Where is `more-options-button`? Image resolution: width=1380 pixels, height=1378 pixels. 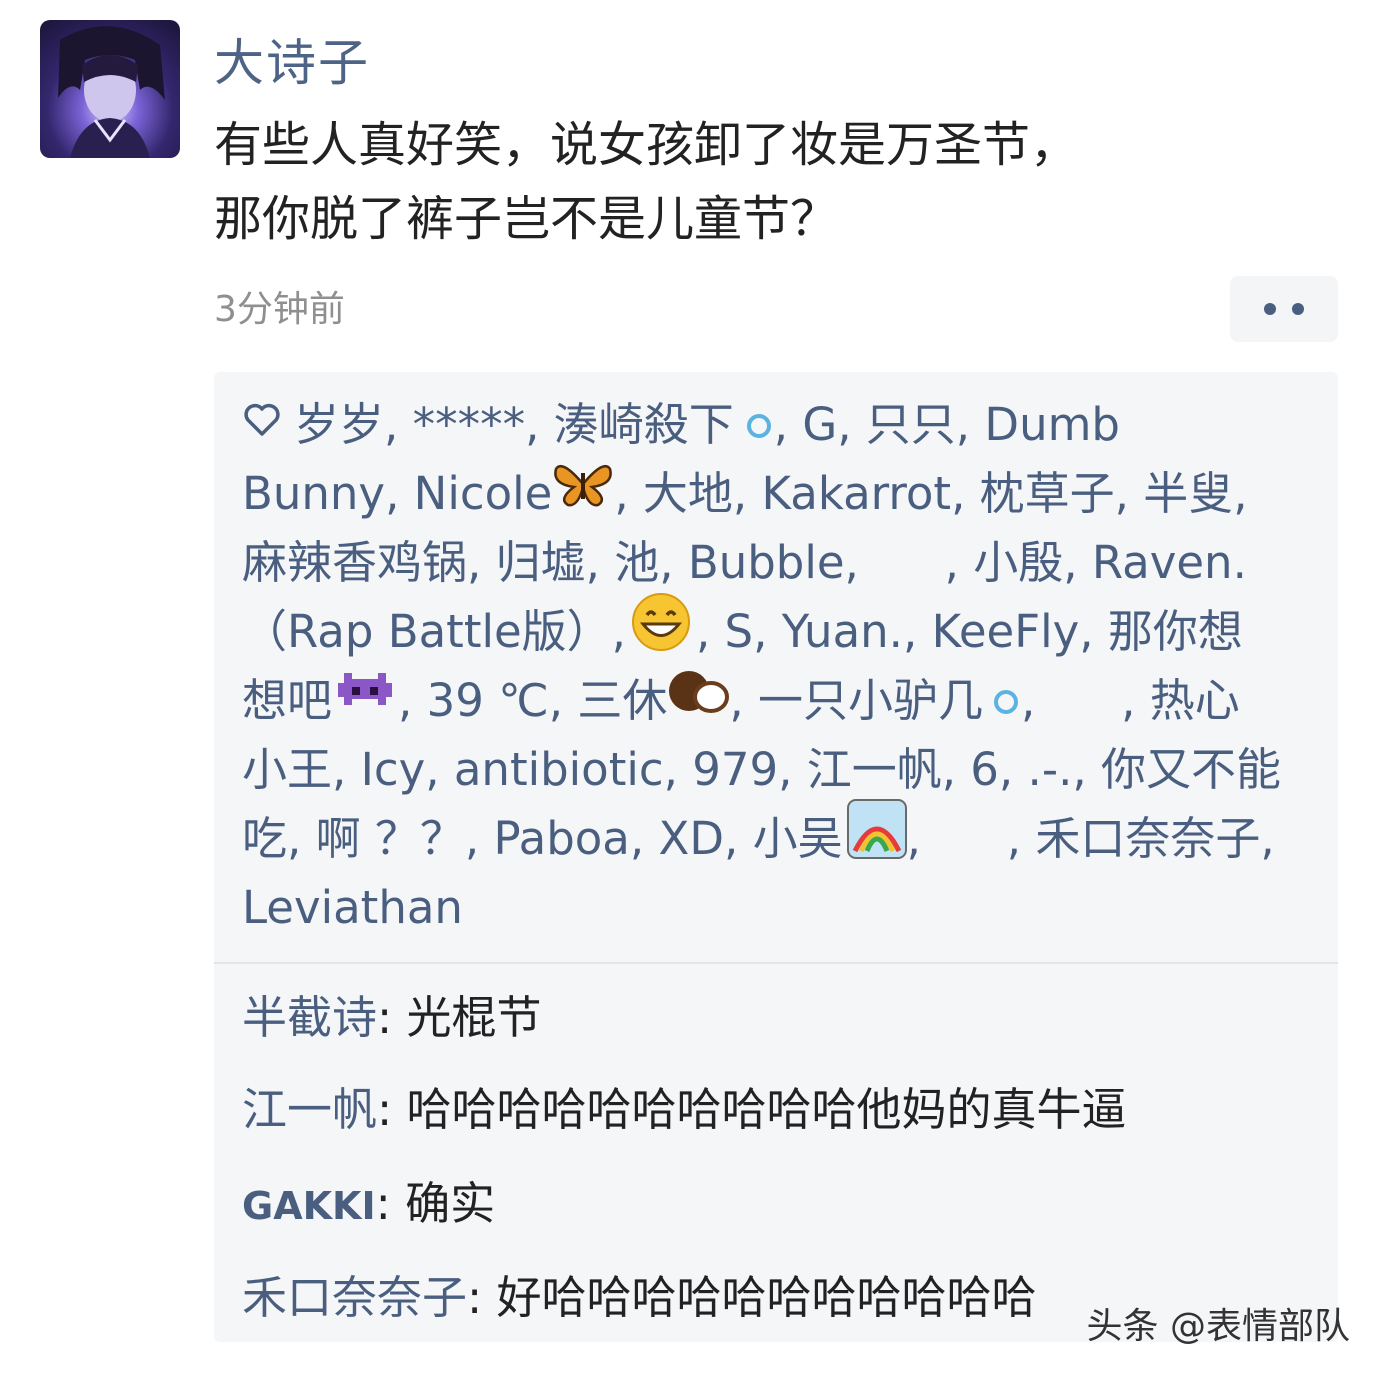
more-options-button is located at coordinates (1284, 309).